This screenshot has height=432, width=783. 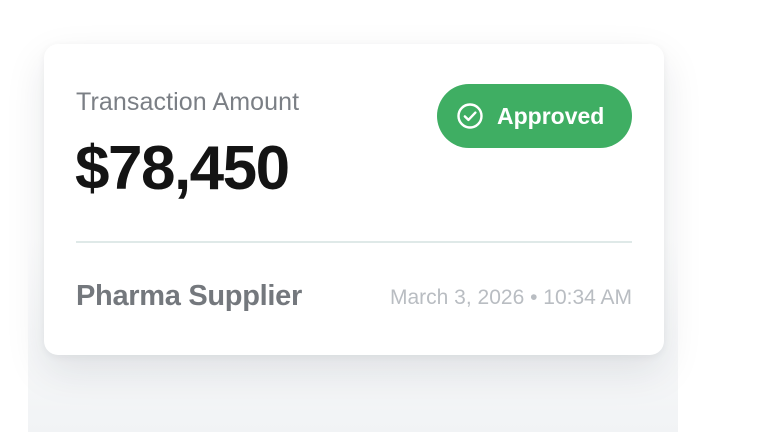 What do you see at coordinates (511, 297) in the screenshot?
I see `transaction-timestamp: March 3, 2026 • 10:34 AM` at bounding box center [511, 297].